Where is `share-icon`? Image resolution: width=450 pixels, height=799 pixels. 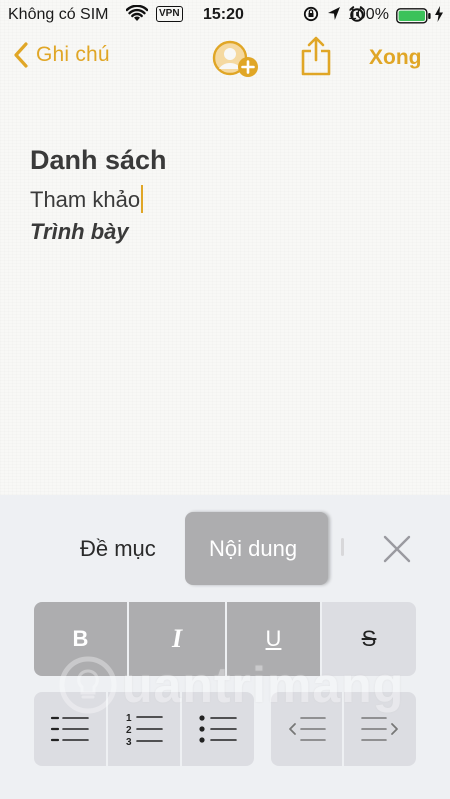 share-icon is located at coordinates (316, 56).